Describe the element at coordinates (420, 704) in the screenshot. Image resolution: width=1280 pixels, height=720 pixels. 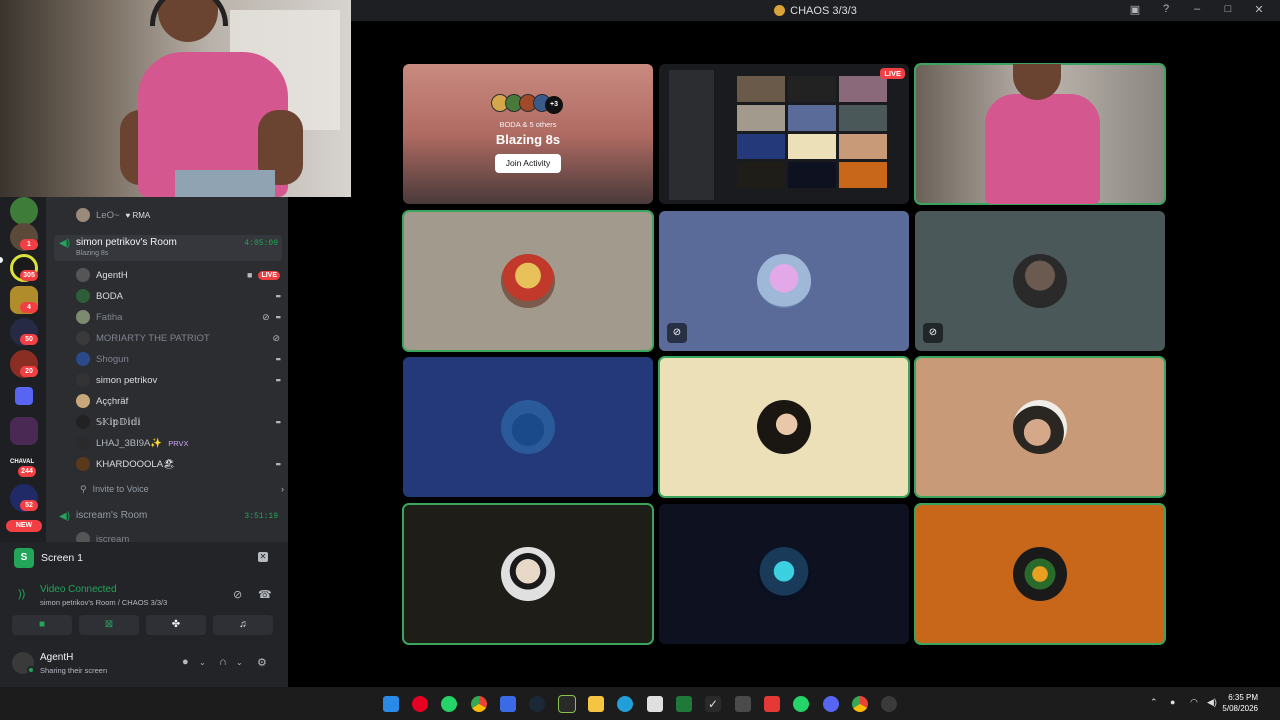
I see `pinterest-icon` at that location.